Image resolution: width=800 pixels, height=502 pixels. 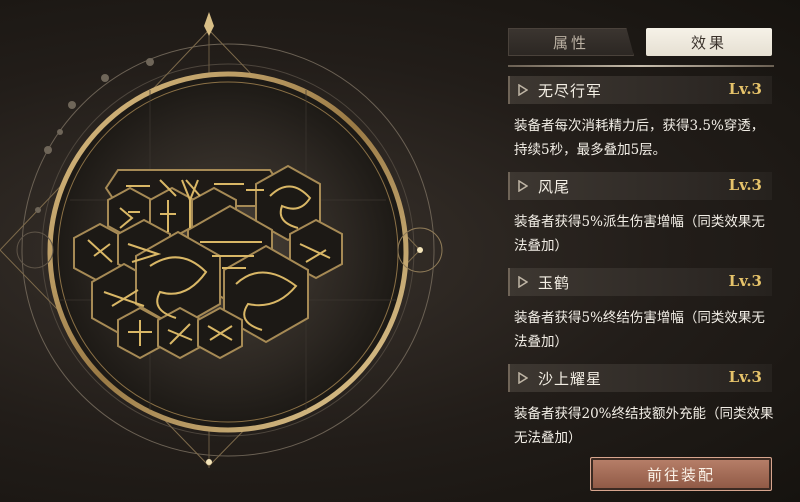 What do you see at coordinates (709, 42) in the screenshot?
I see `tab-effects: 效果` at bounding box center [709, 42].